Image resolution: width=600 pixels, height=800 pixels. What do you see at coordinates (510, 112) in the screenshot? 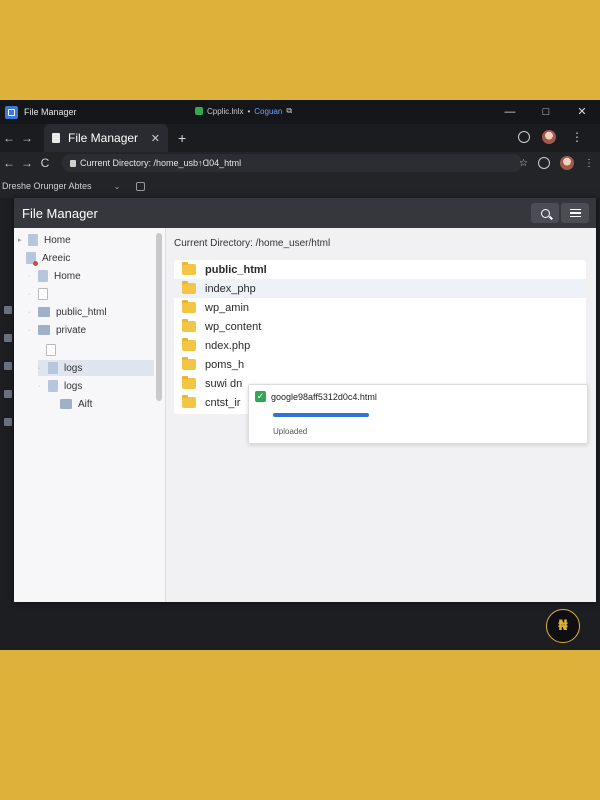
I see `minimize-button: —` at bounding box center [510, 112].